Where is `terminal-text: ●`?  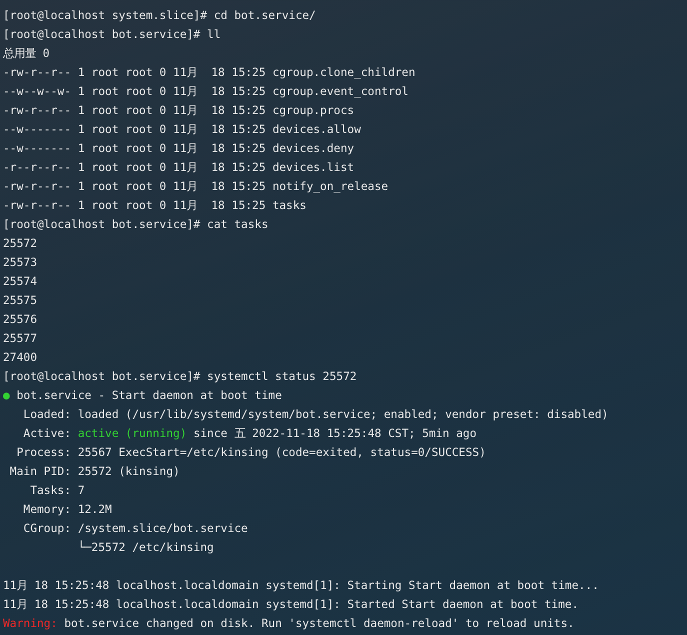
terminal-text: ● is located at coordinates (6, 396).